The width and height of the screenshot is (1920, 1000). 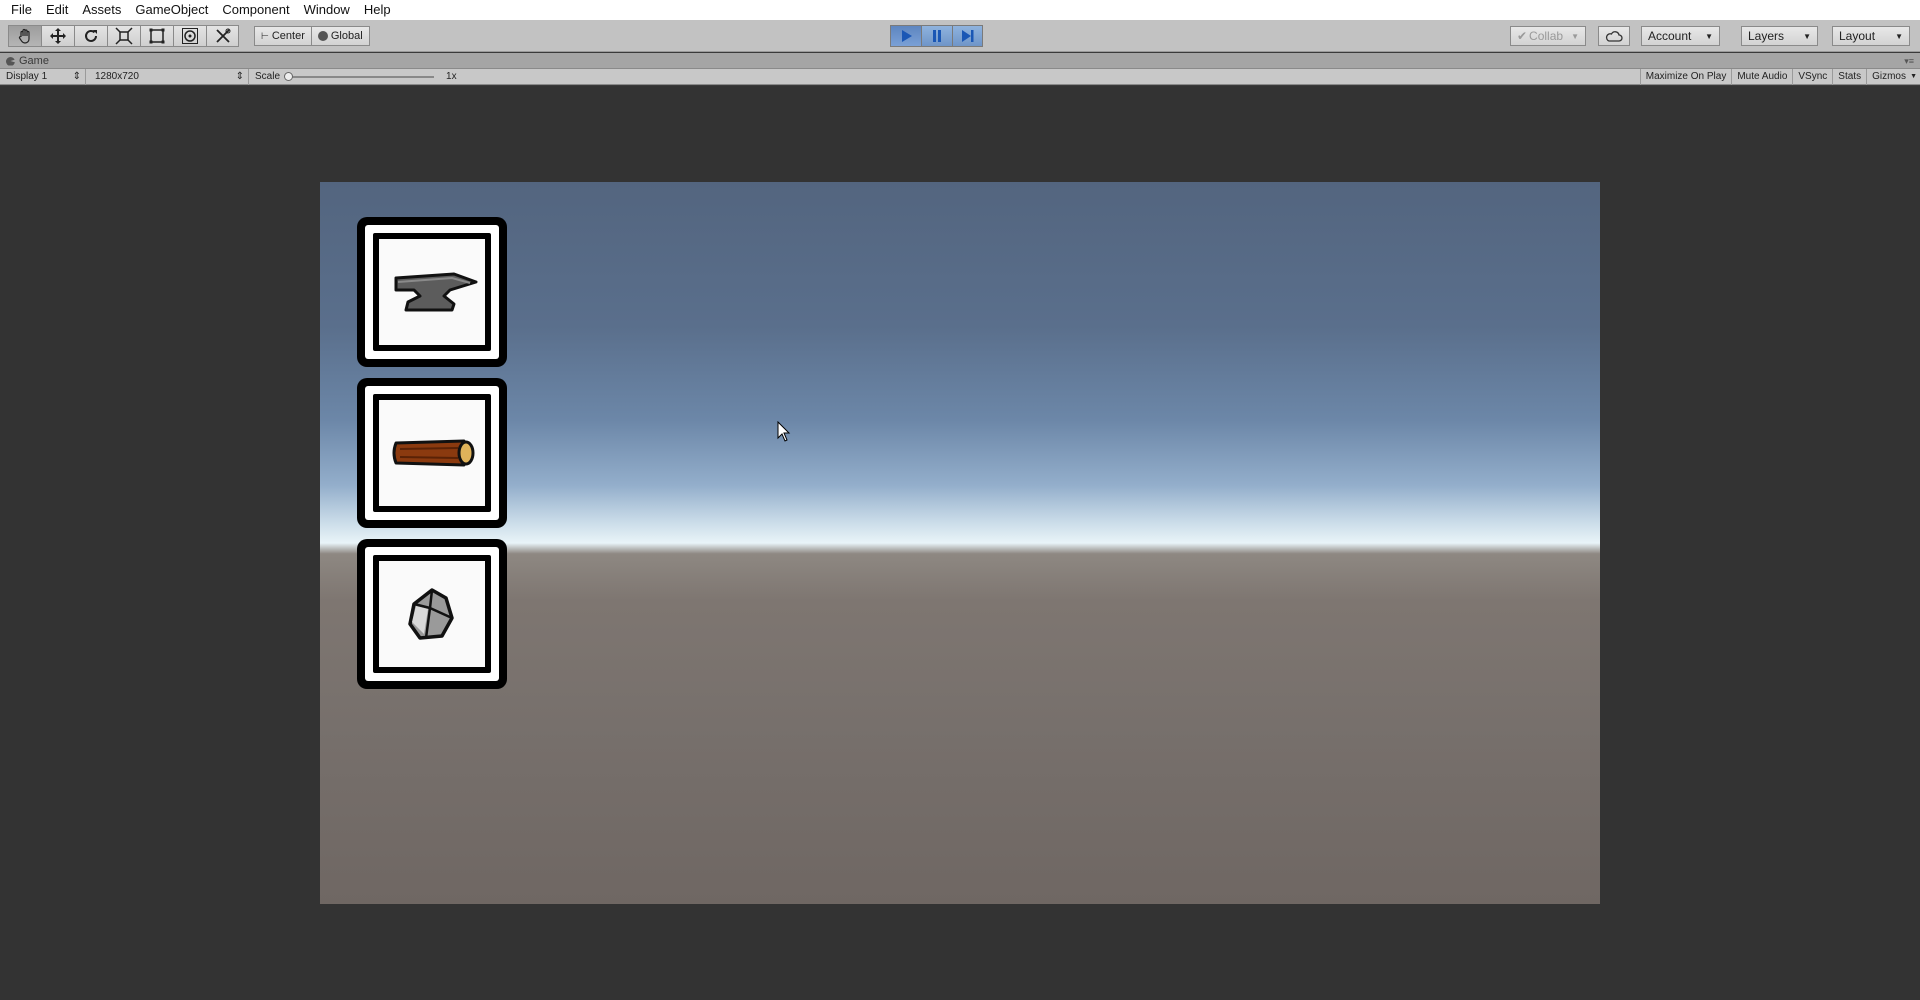 What do you see at coordinates (57, 10) in the screenshot?
I see `menu-edit: Edit` at bounding box center [57, 10].